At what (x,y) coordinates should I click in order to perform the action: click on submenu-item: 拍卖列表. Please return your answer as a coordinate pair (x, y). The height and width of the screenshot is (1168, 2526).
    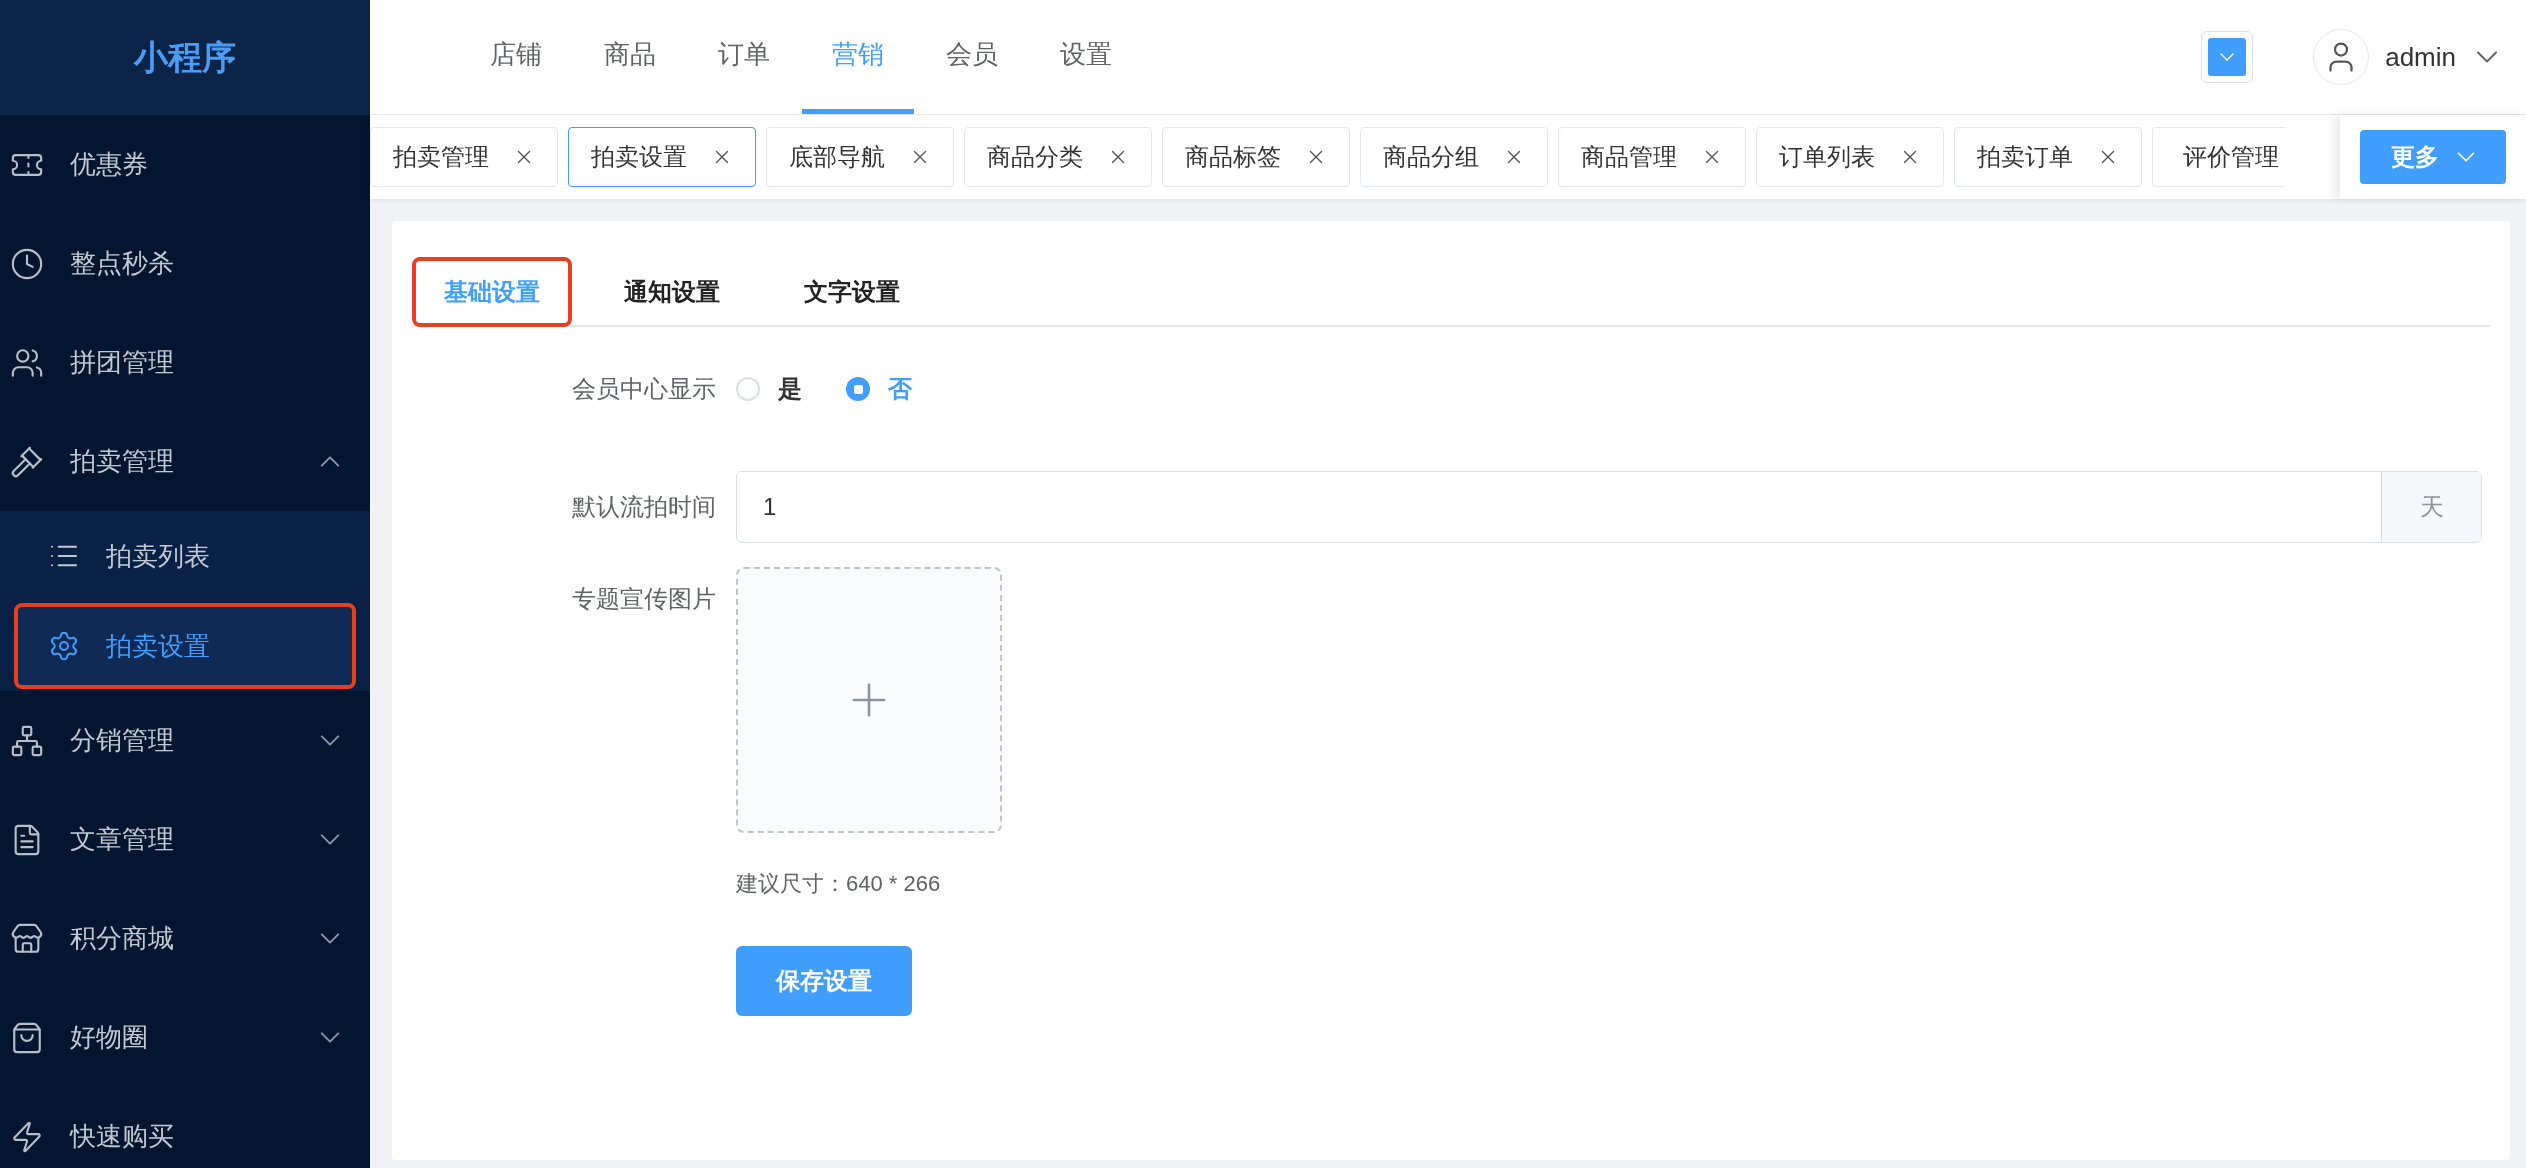
    Looking at the image, I should click on (185, 556).